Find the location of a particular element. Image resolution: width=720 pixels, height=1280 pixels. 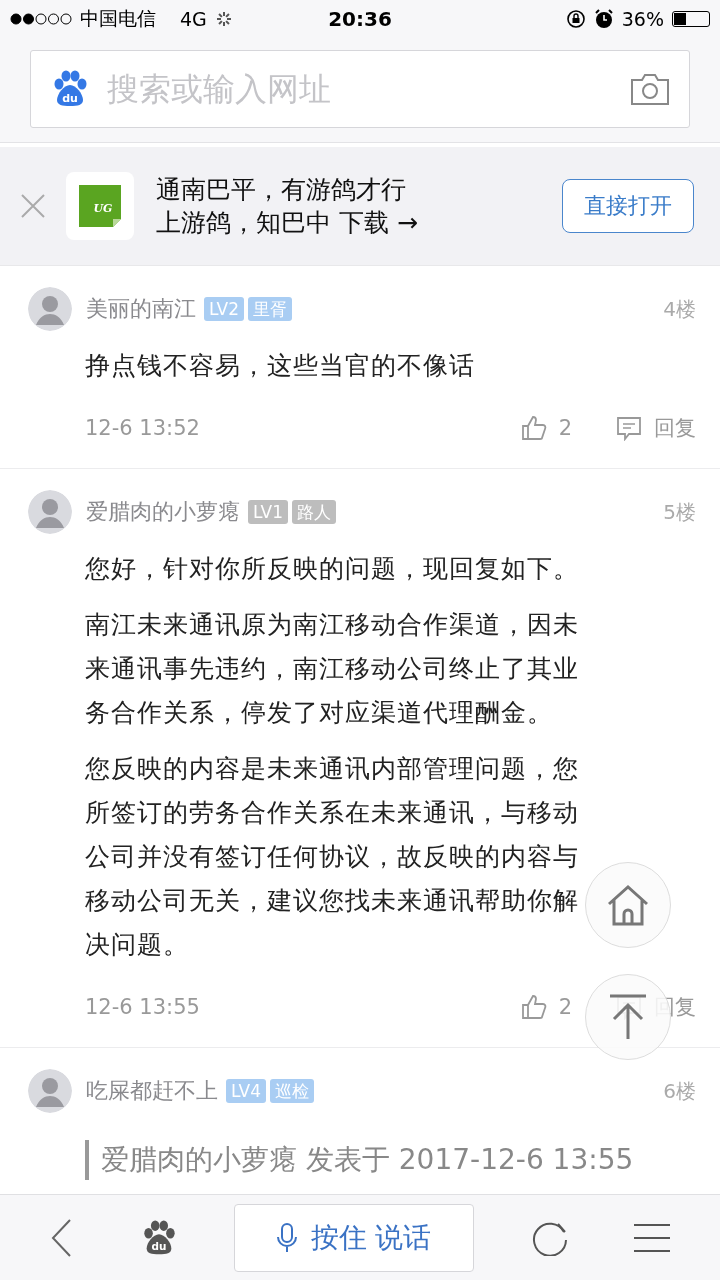

title-badge: 路人 is located at coordinates (314, 512).